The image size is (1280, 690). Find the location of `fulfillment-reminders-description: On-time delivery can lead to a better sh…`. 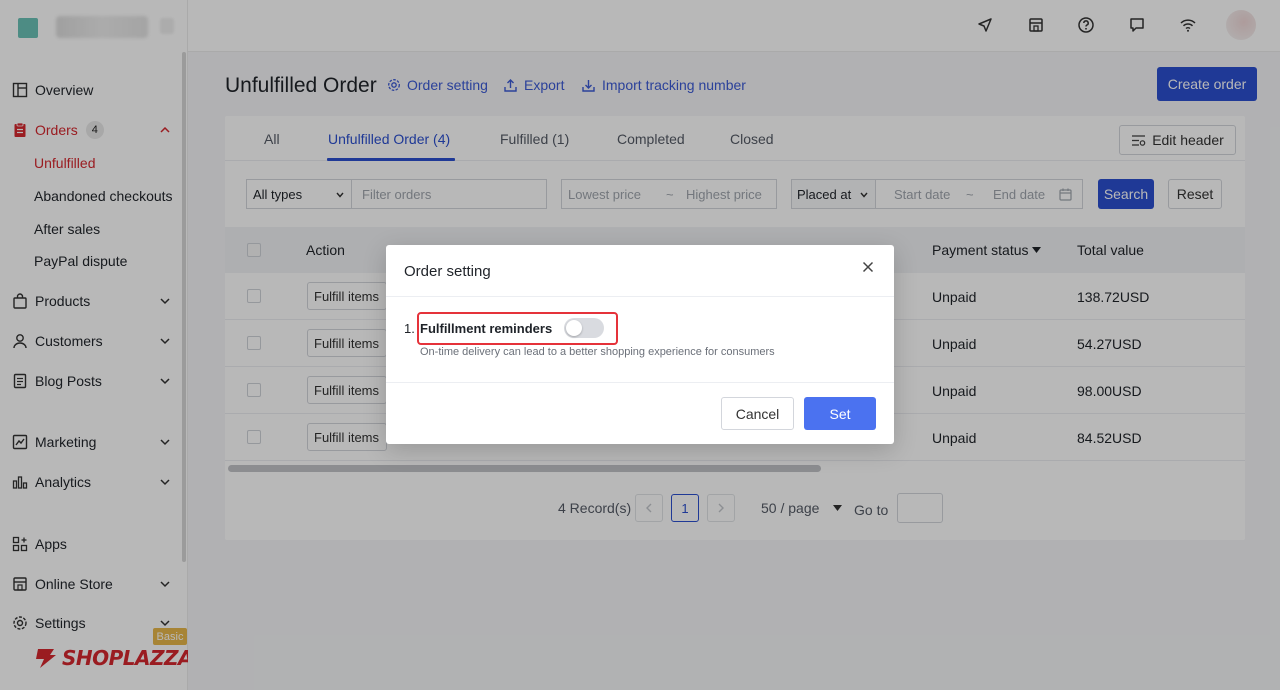

fulfillment-reminders-description: On-time delivery can lead to a better sh… is located at coordinates (597, 352).